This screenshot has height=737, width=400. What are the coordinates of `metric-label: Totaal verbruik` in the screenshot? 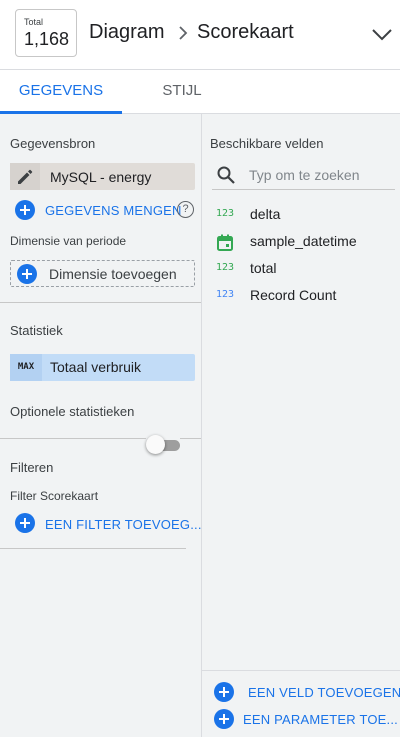 It's located at (96, 367).